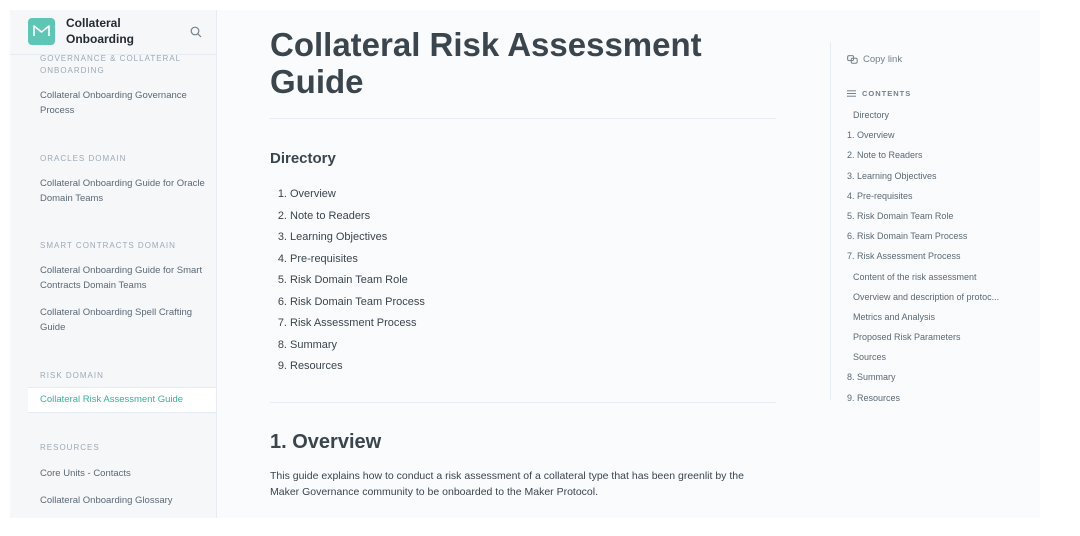 The height and width of the screenshot is (536, 1080). I want to click on list-item-number: 4., so click(282, 258).